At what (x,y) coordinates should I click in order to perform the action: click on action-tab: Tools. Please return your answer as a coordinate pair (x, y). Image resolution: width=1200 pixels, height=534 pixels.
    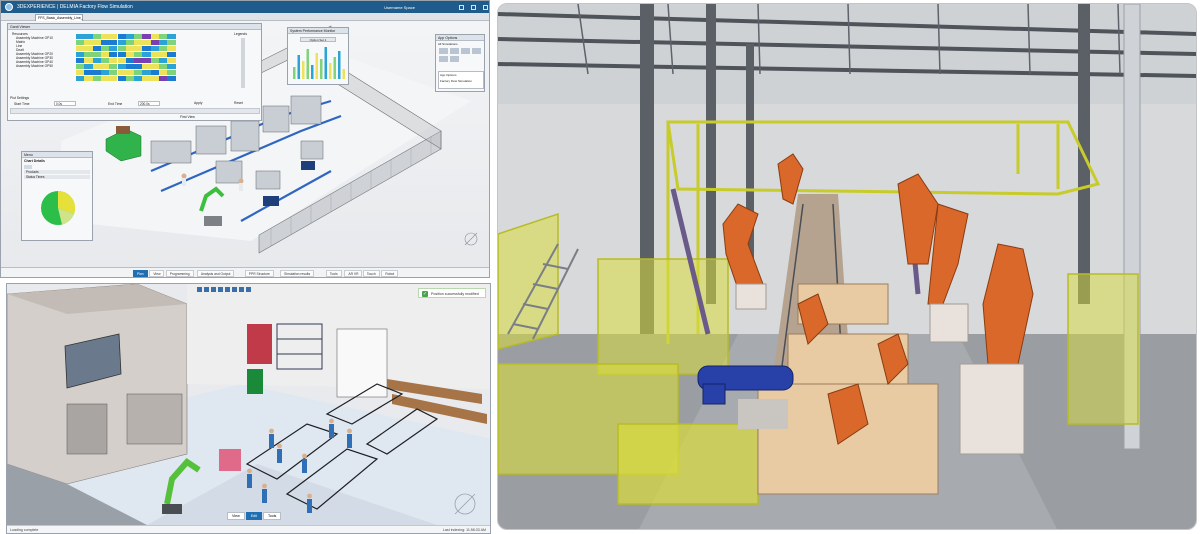
    Looking at the image, I should click on (333, 273).